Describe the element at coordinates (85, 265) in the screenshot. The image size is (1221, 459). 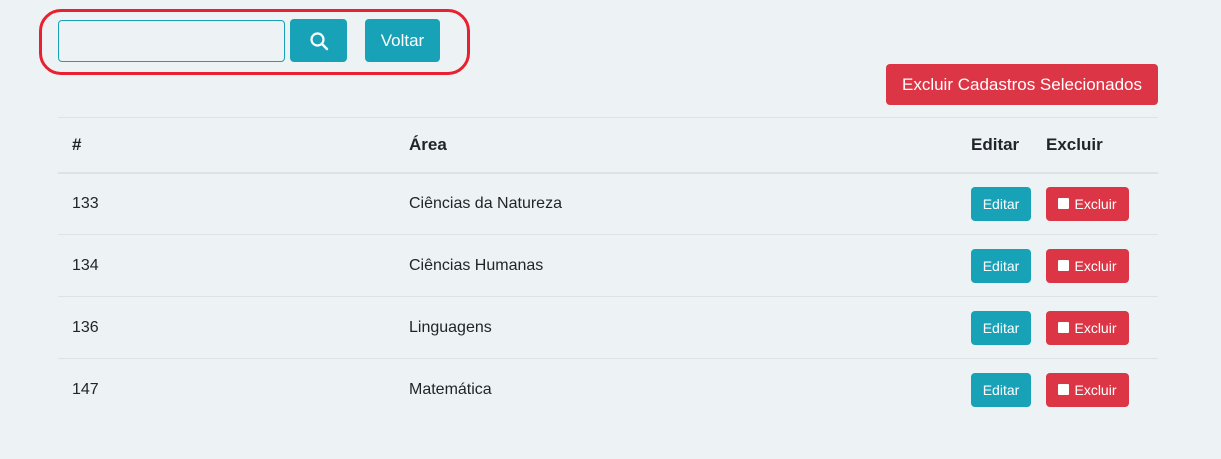
I see `row-id: 134` at that location.